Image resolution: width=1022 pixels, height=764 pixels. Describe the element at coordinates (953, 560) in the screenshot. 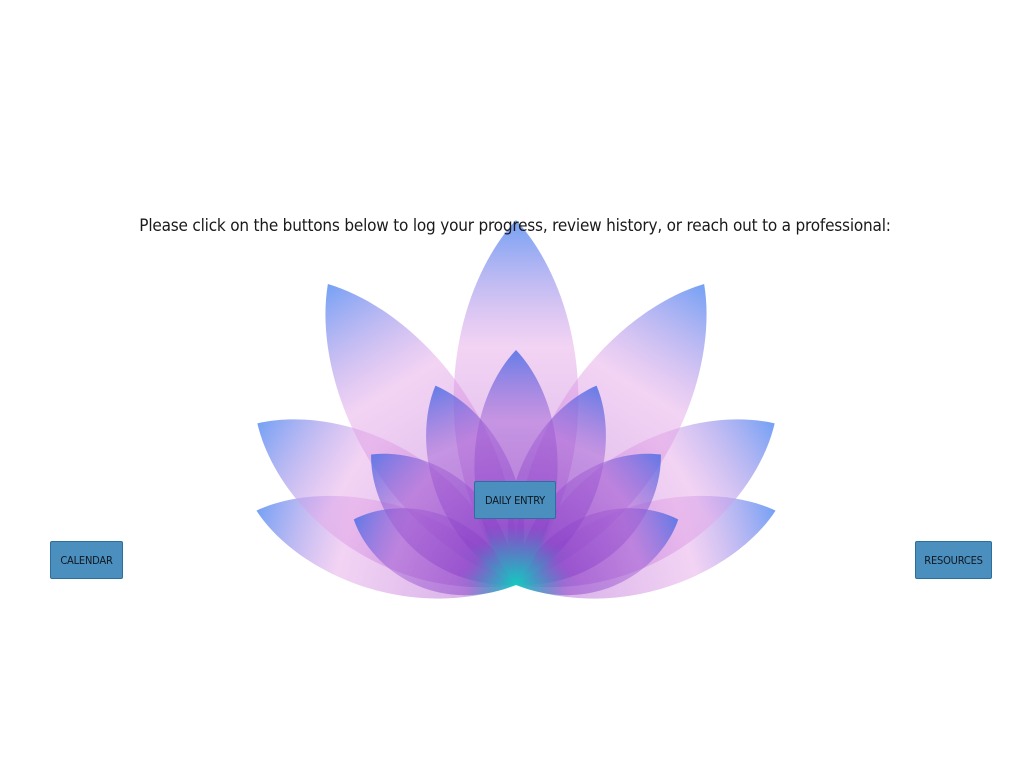

I see `resources-button: RESOURCES` at that location.